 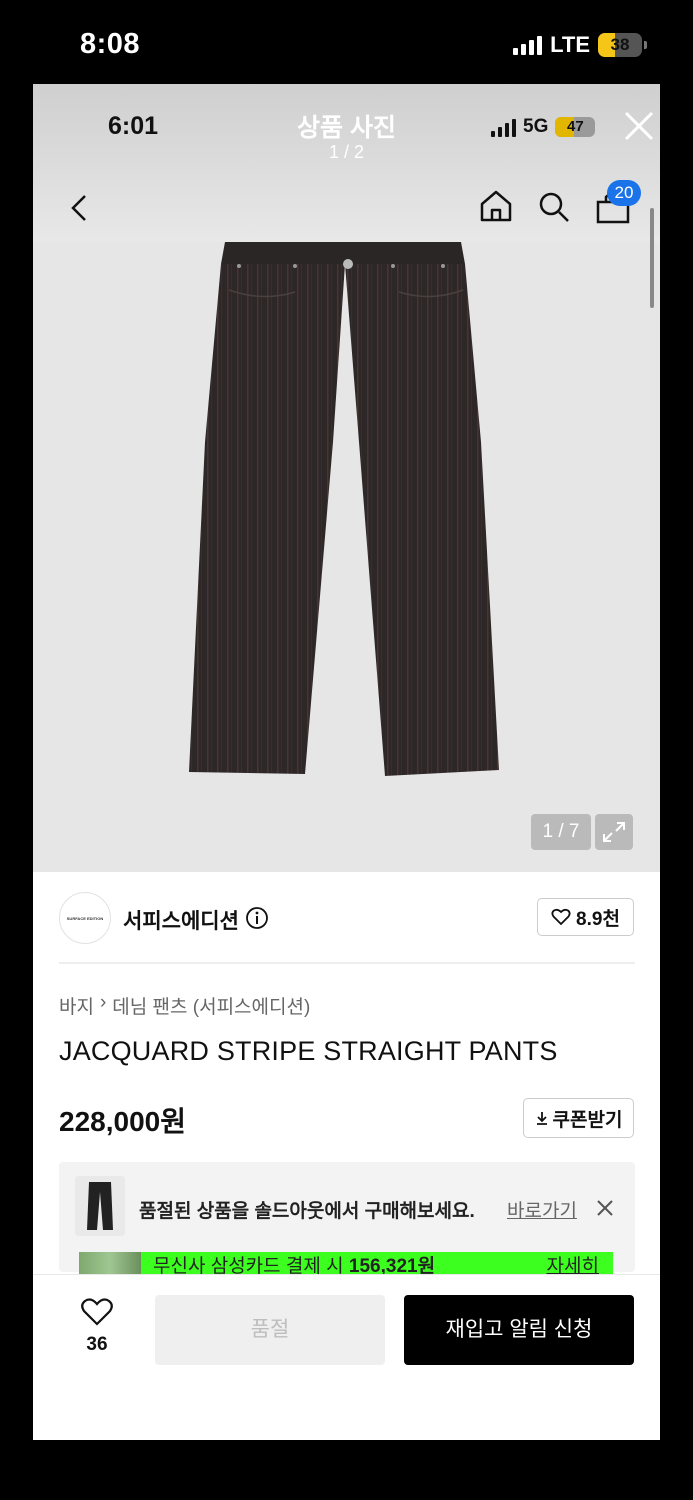 I want to click on breadcrumb-item-pants: 바지, so click(x=76, y=1005).